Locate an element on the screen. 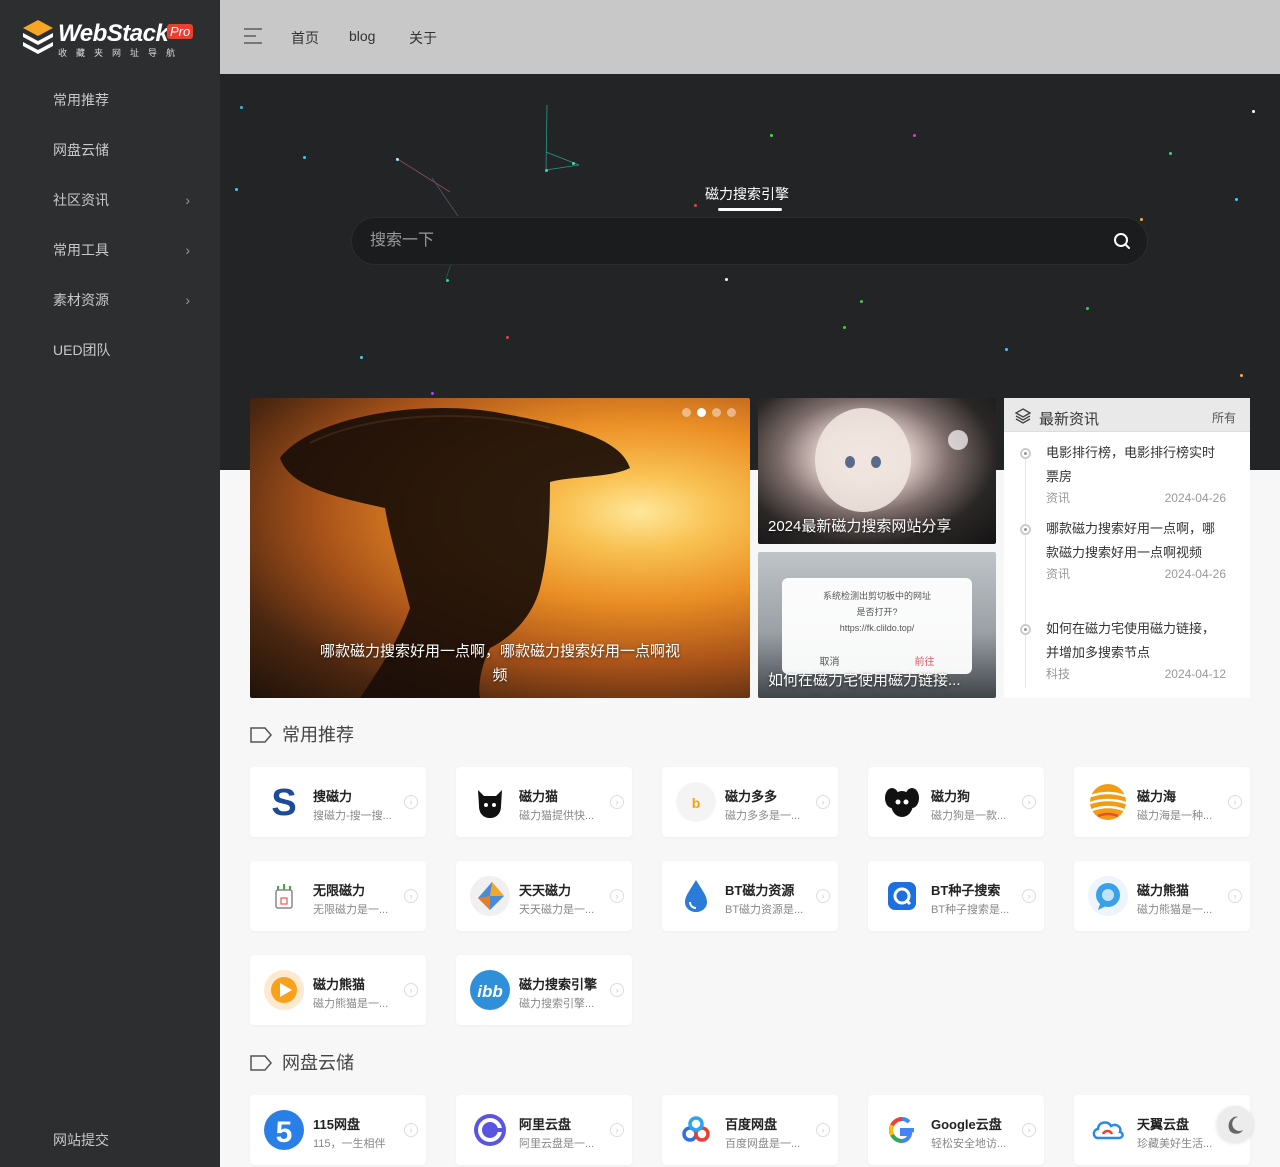  timeline-dot is located at coordinates (1025, 453).